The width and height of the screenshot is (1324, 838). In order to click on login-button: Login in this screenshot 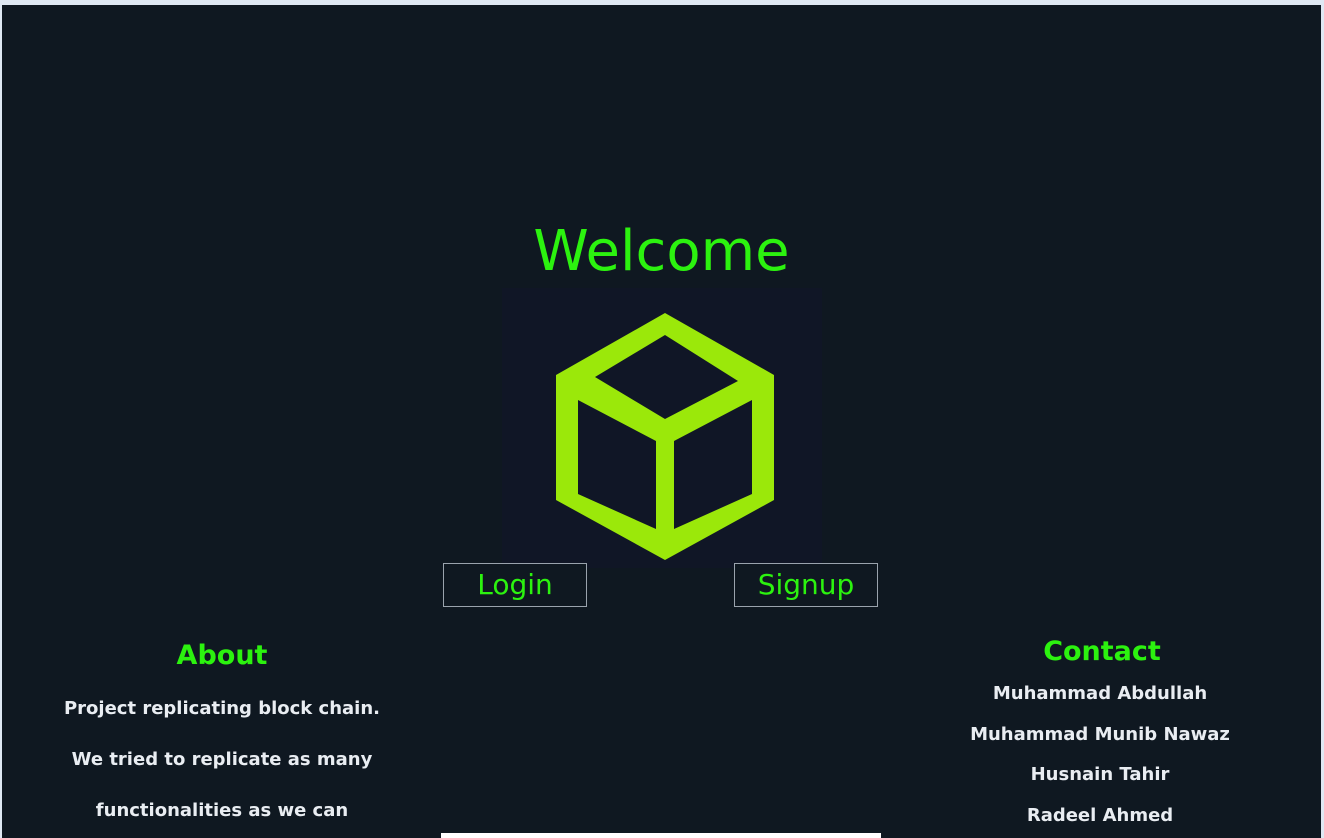, I will do `click(515, 585)`.